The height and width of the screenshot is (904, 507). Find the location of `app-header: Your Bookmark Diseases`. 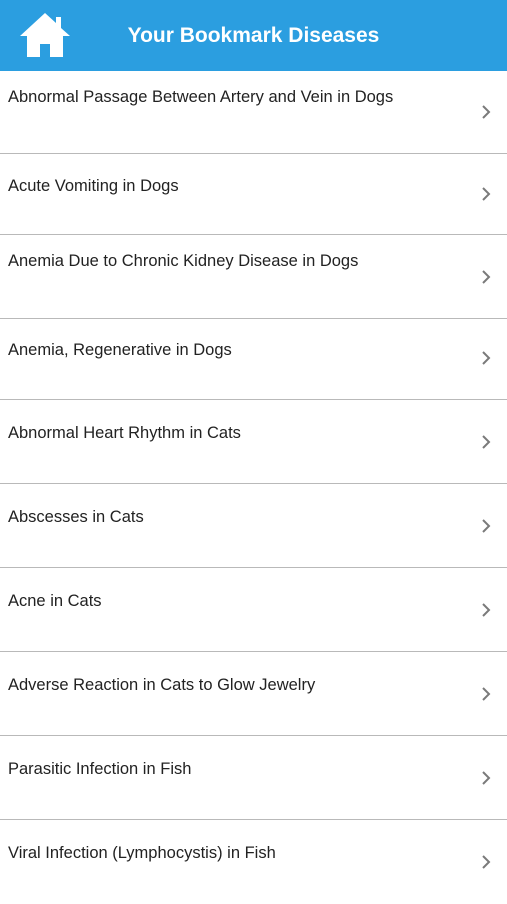

app-header: Your Bookmark Diseases is located at coordinates (253, 35).